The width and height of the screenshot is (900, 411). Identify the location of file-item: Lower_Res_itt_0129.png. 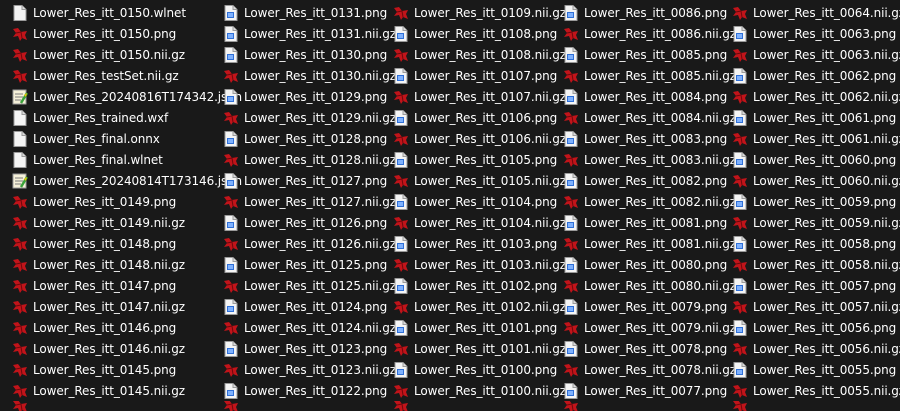
(309, 96).